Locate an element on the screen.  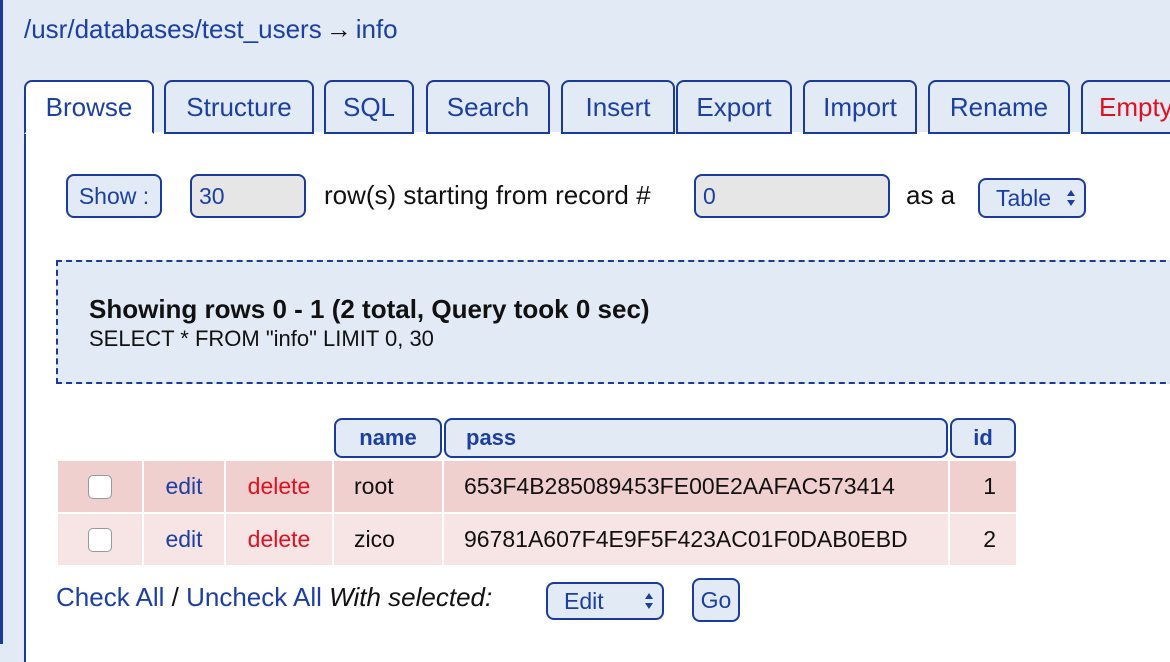
cell-name: zico is located at coordinates (389, 539).